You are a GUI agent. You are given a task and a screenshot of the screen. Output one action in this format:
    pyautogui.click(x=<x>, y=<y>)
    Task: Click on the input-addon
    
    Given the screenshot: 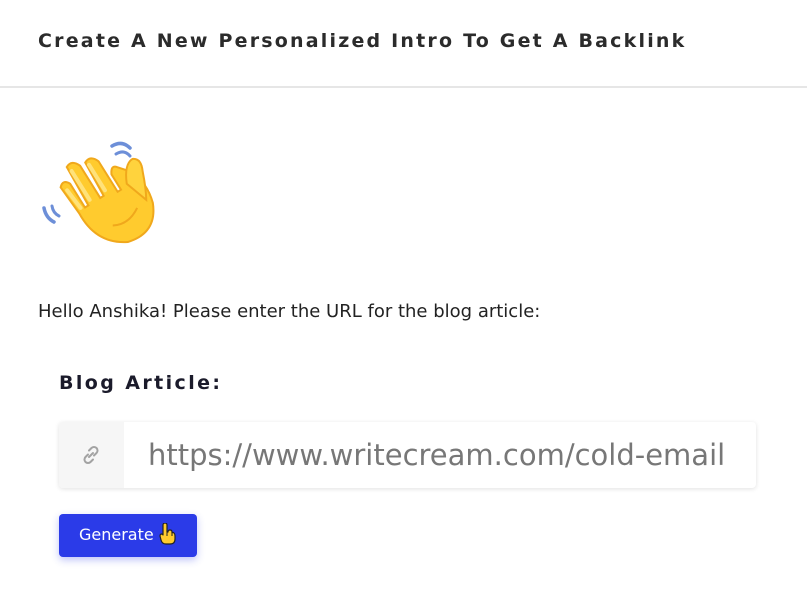 What is the action you would take?
    pyautogui.click(x=91, y=455)
    